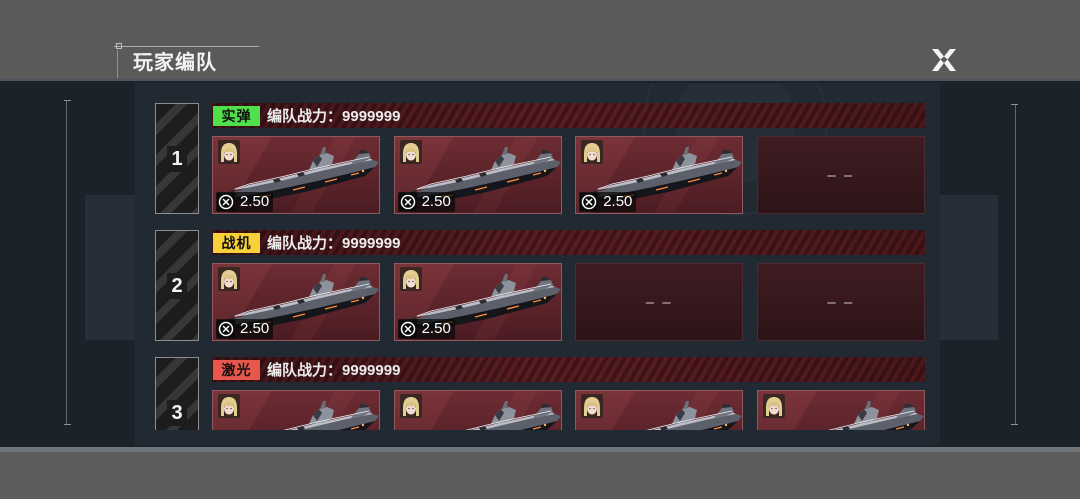 The image size is (1080, 499). I want to click on formation-body: 实弹 编队战力：9999999 2.50 2.50 2.50 – –, so click(568, 158).